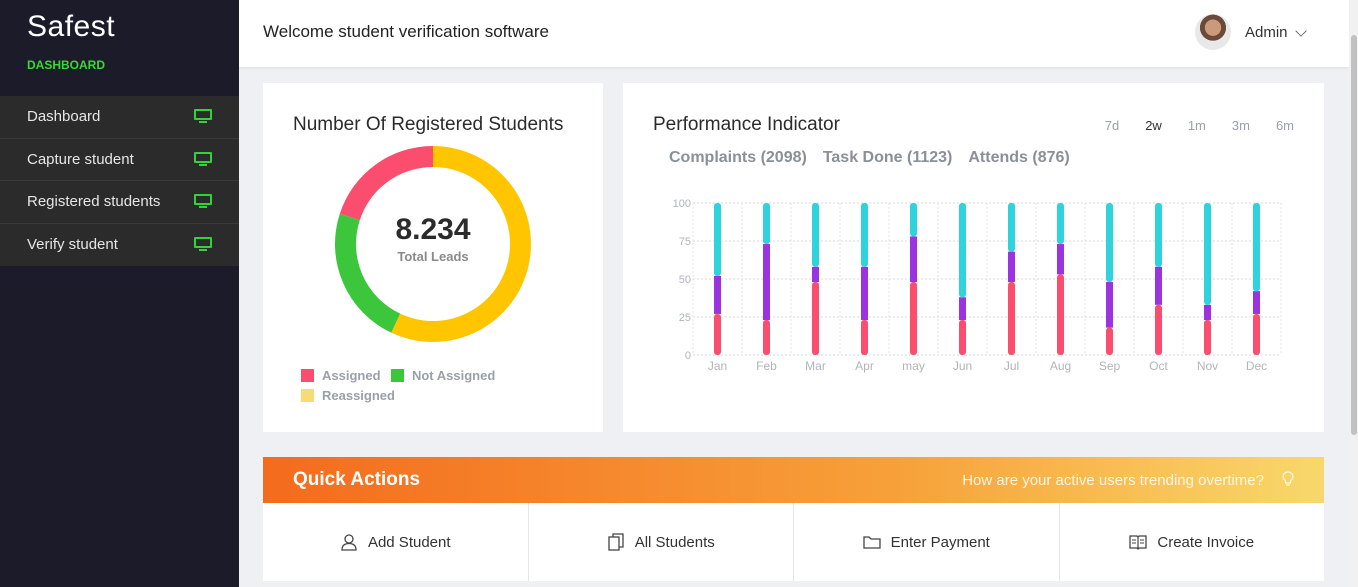 The height and width of the screenshot is (587, 1358). What do you see at coordinates (349, 542) in the screenshot?
I see `user-icon` at bounding box center [349, 542].